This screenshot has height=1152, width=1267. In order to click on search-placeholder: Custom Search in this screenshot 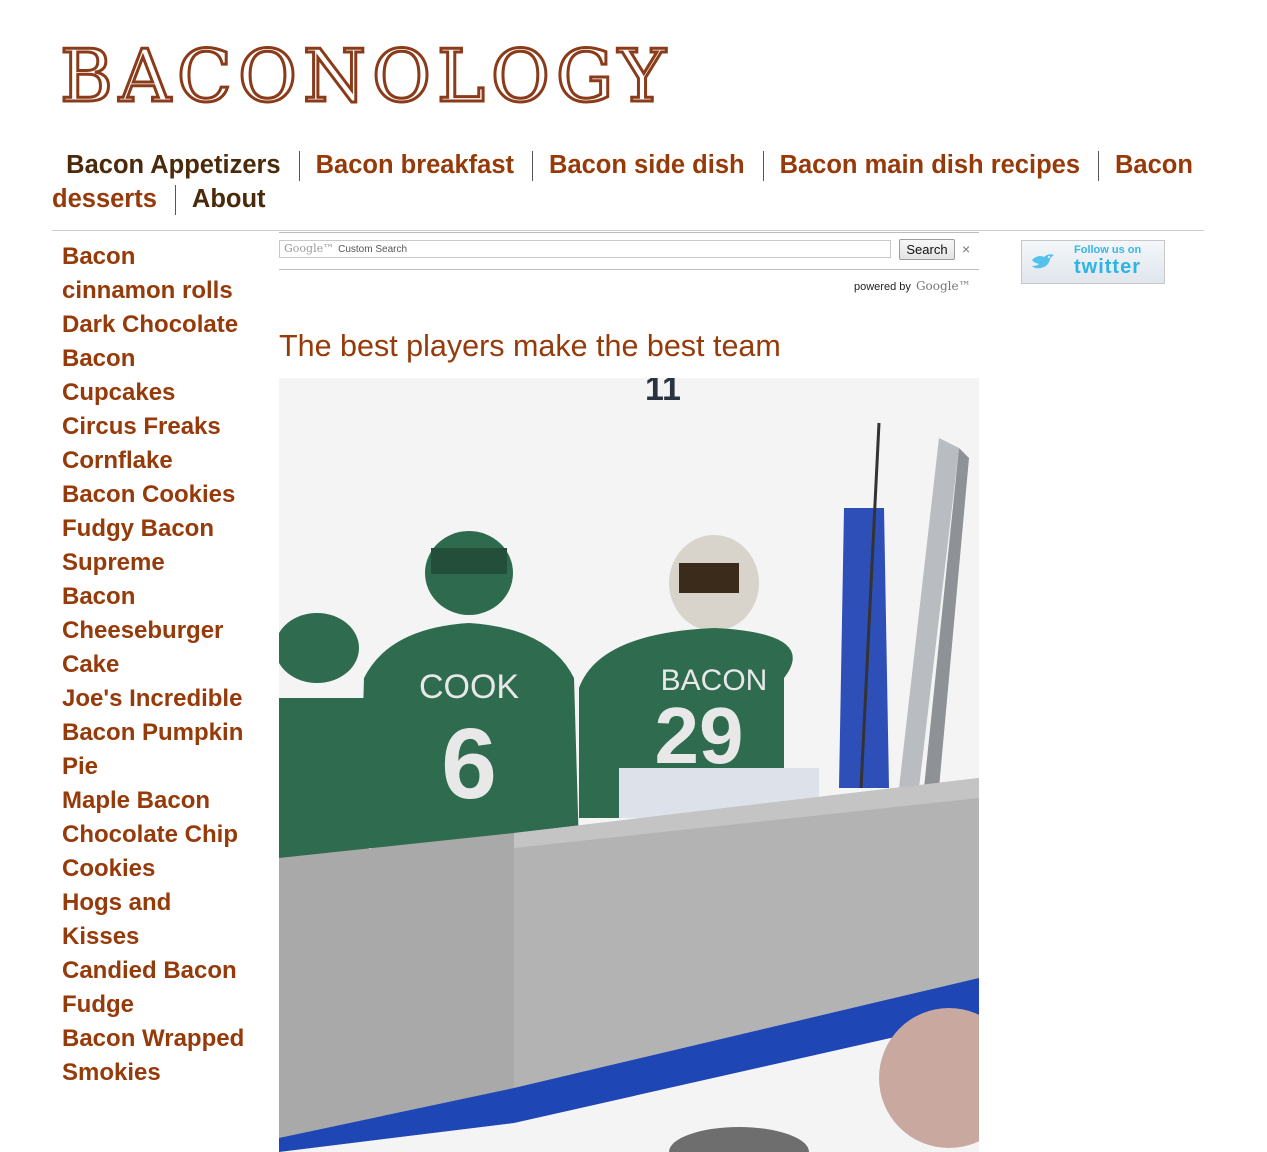, I will do `click(373, 249)`.